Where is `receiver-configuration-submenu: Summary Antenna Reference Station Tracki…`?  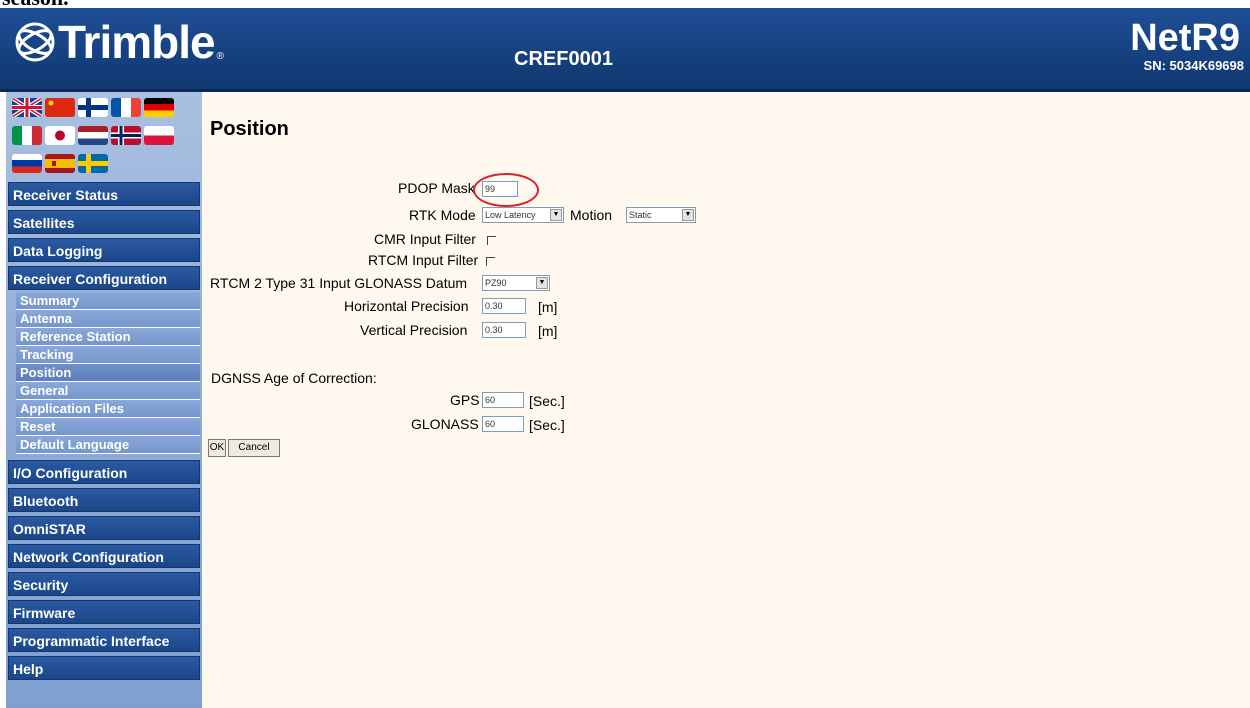 receiver-configuration-submenu: Summary Antenna Reference Station Tracki… is located at coordinates (108, 373).